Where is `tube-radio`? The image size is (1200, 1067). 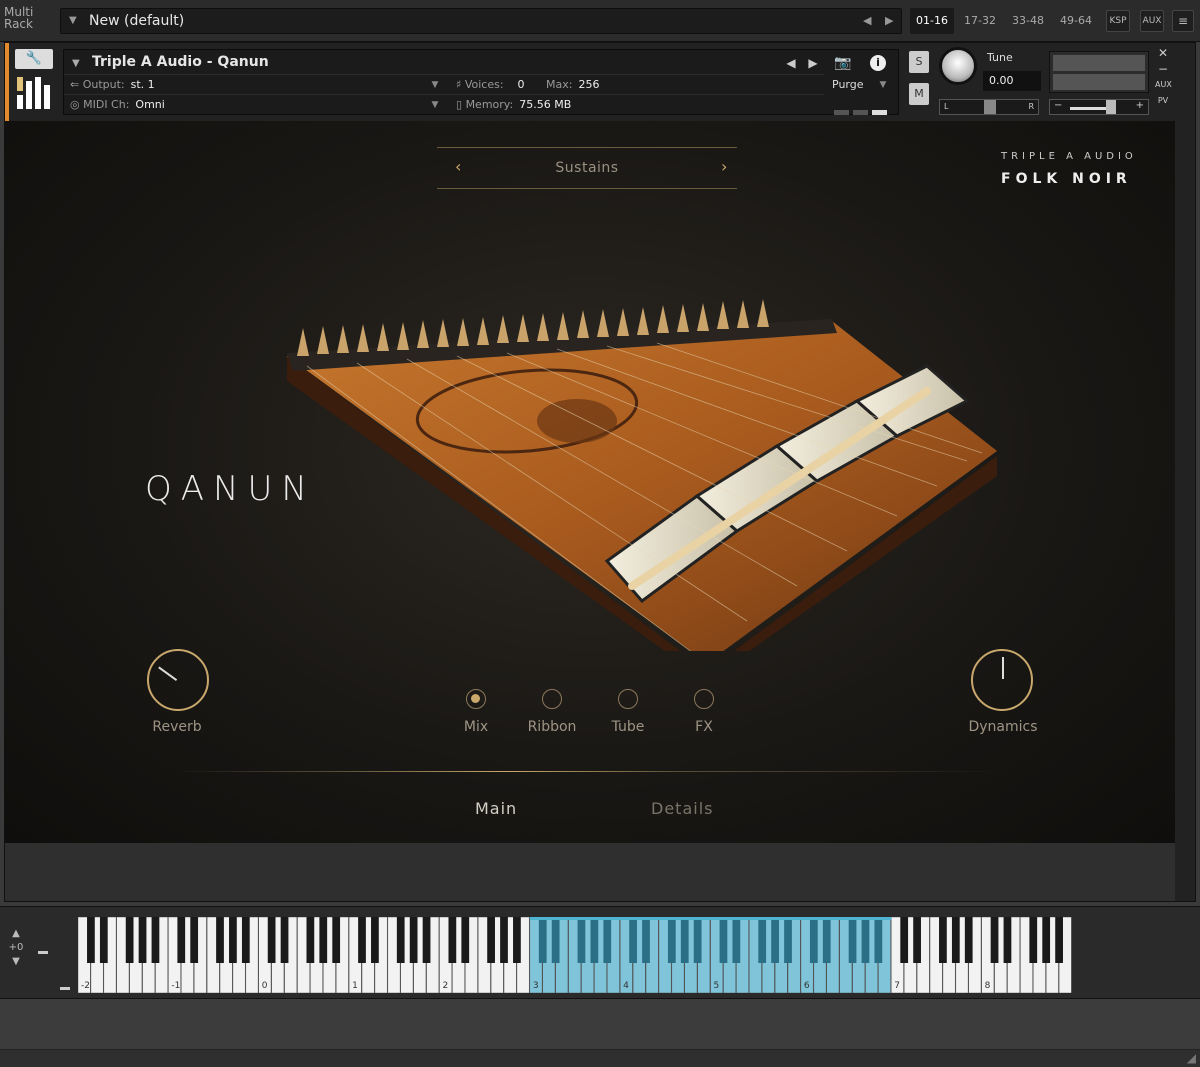 tube-radio is located at coordinates (628, 699).